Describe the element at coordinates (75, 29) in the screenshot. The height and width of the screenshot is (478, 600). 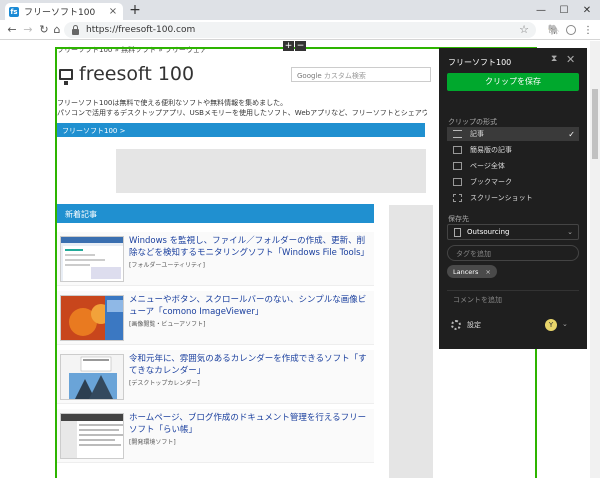
I see `lock-icon` at that location.